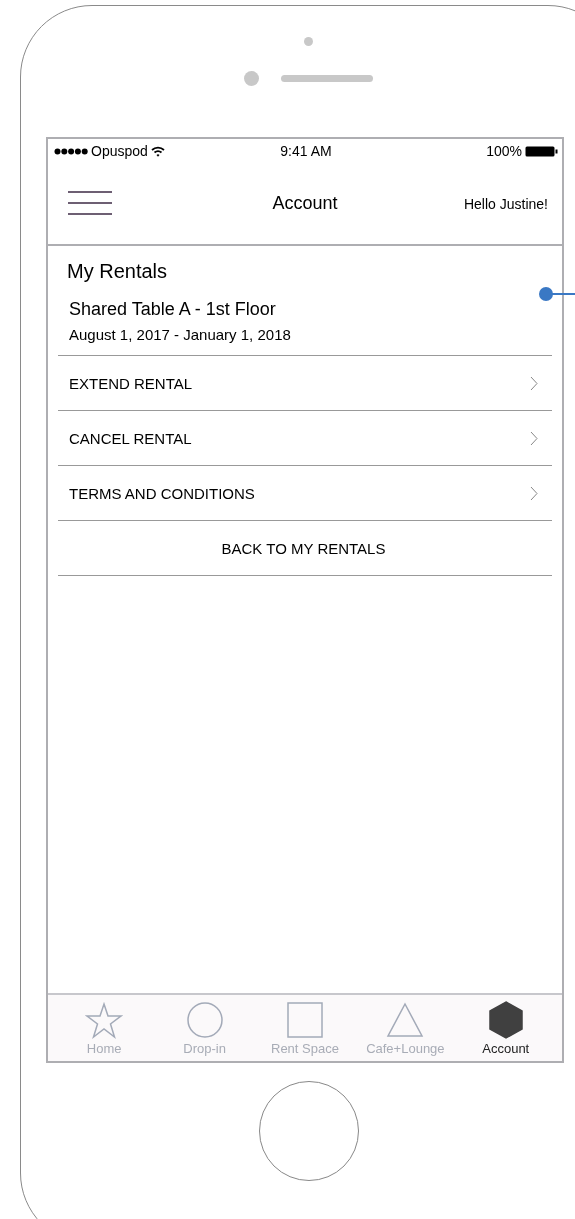 The height and width of the screenshot is (1219, 575). Describe the element at coordinates (305, 493) in the screenshot. I see `menu-row: TERMS AND CONDITIONS` at that location.